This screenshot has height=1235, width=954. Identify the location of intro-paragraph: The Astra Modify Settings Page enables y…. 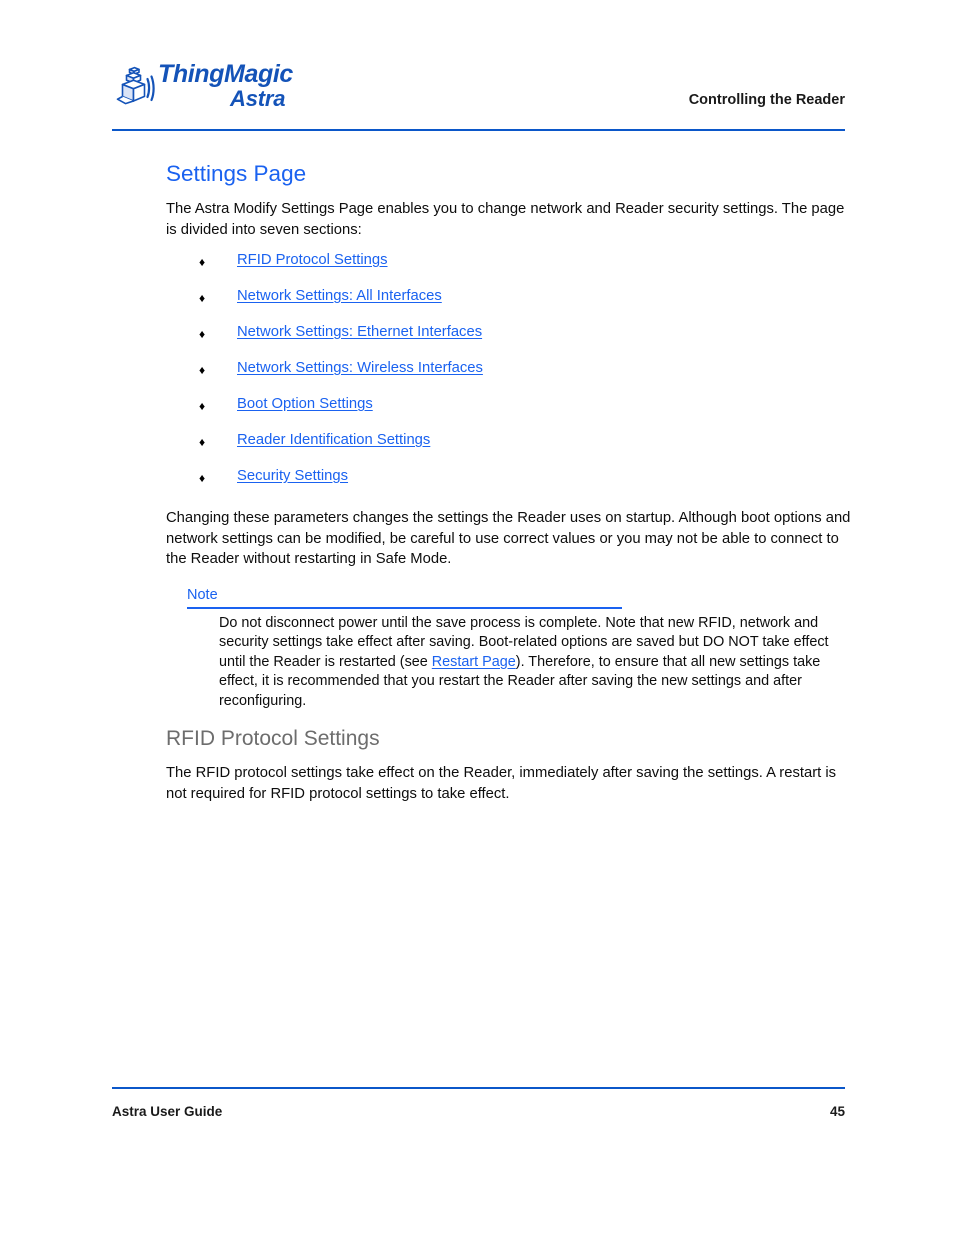
(505, 219).